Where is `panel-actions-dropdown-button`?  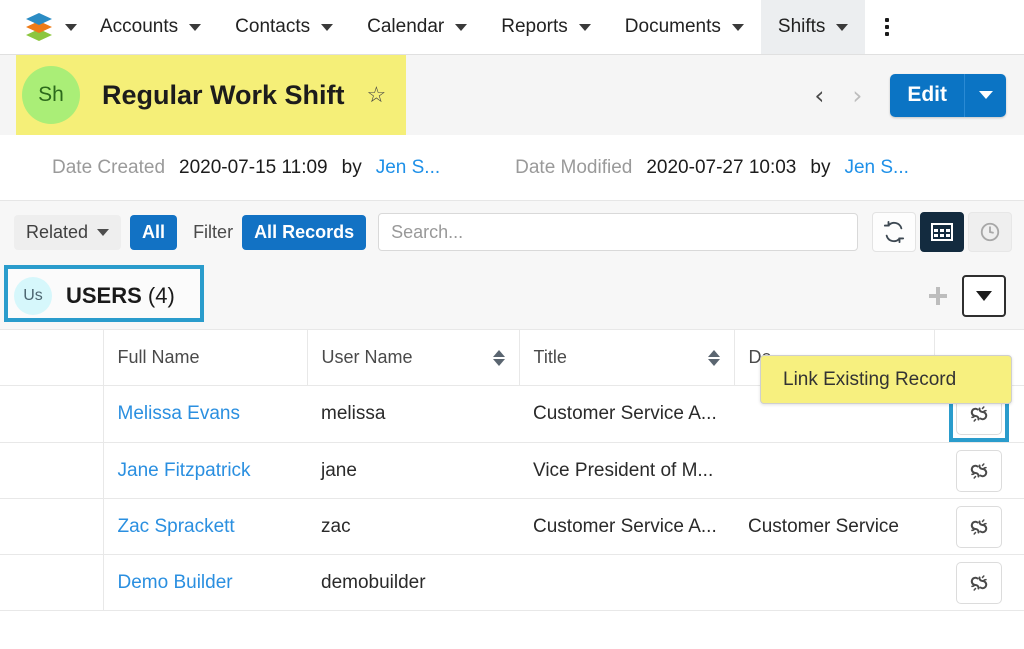 panel-actions-dropdown-button is located at coordinates (984, 296).